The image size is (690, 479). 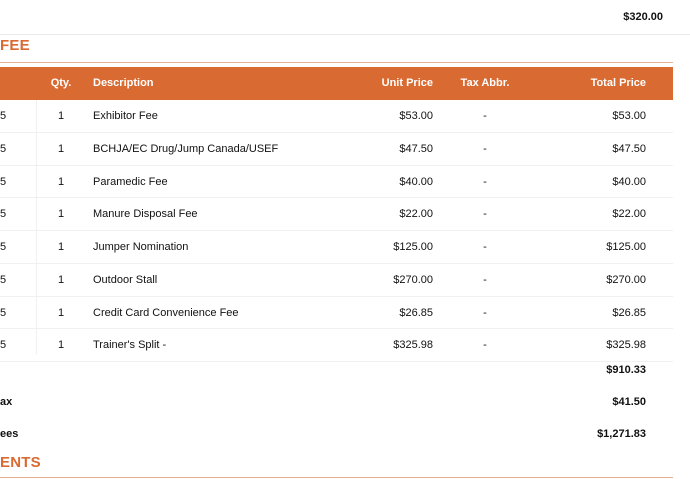 I want to click on row-total: $40.00, so click(x=629, y=181).